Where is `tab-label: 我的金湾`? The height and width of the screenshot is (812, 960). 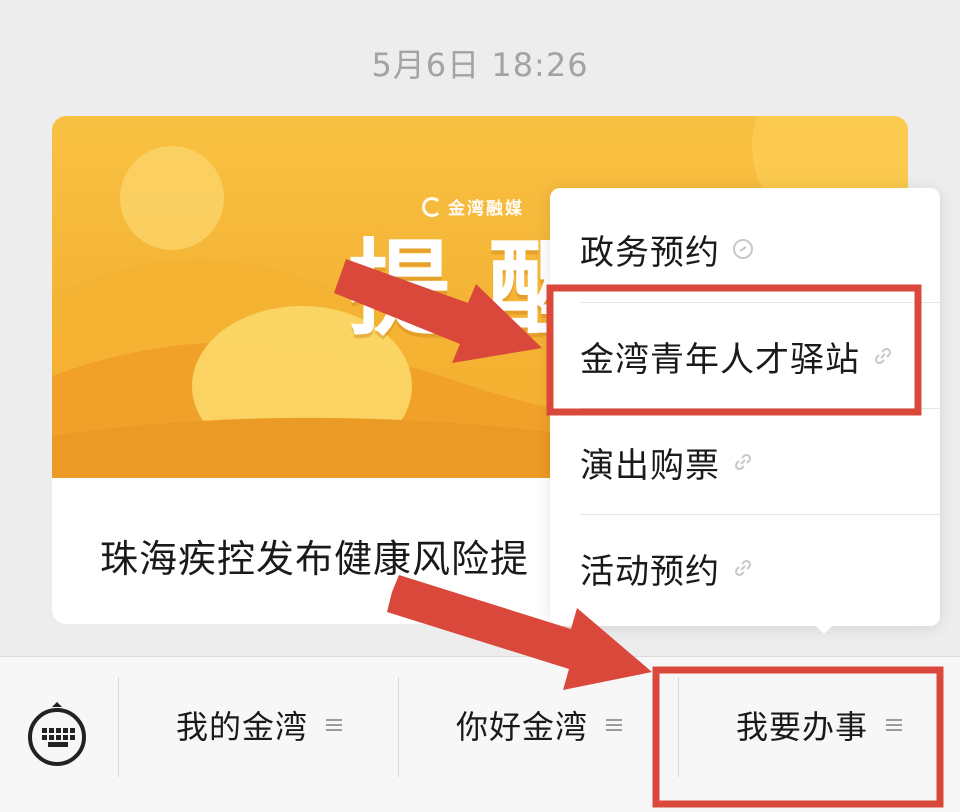 tab-label: 我的金湾 is located at coordinates (241, 726).